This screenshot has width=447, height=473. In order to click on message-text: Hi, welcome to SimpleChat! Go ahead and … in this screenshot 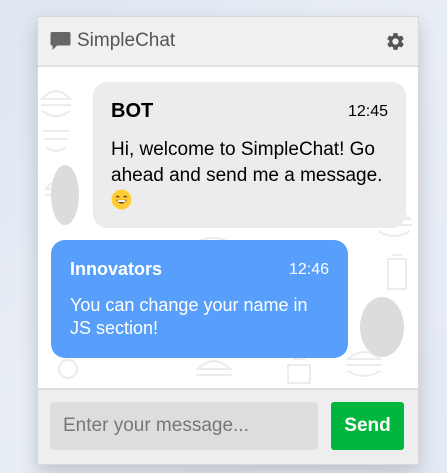, I will do `click(249, 177)`.